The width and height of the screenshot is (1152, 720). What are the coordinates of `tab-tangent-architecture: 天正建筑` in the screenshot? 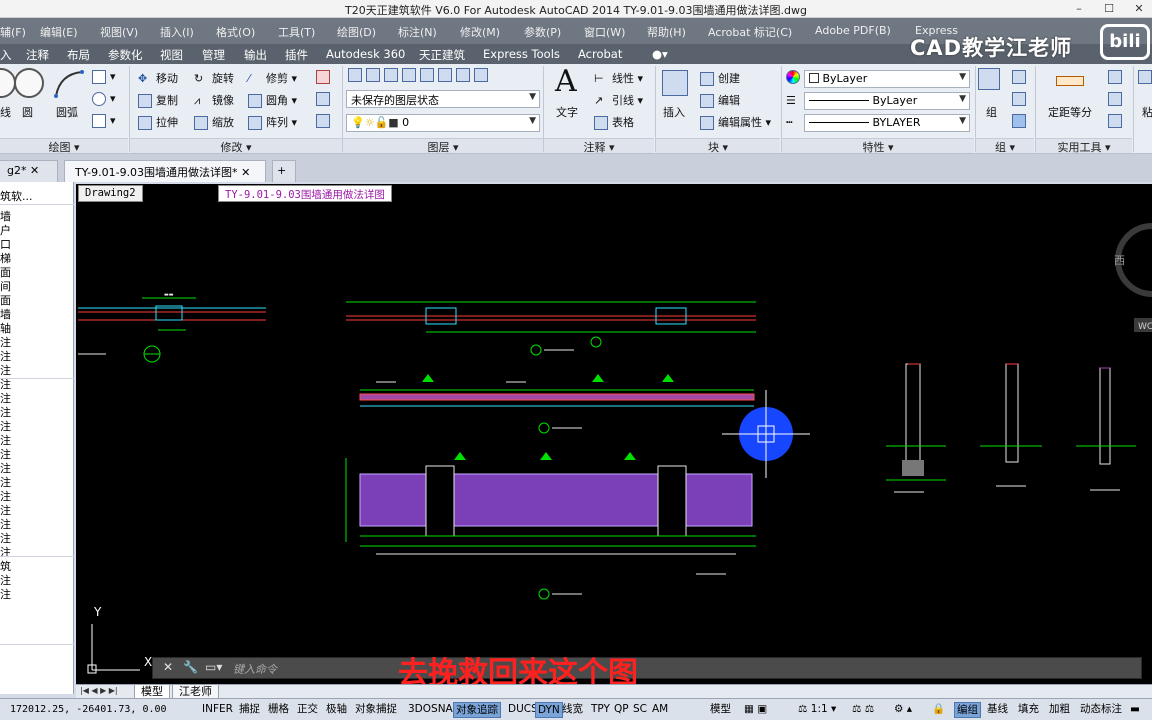 It's located at (442, 55).